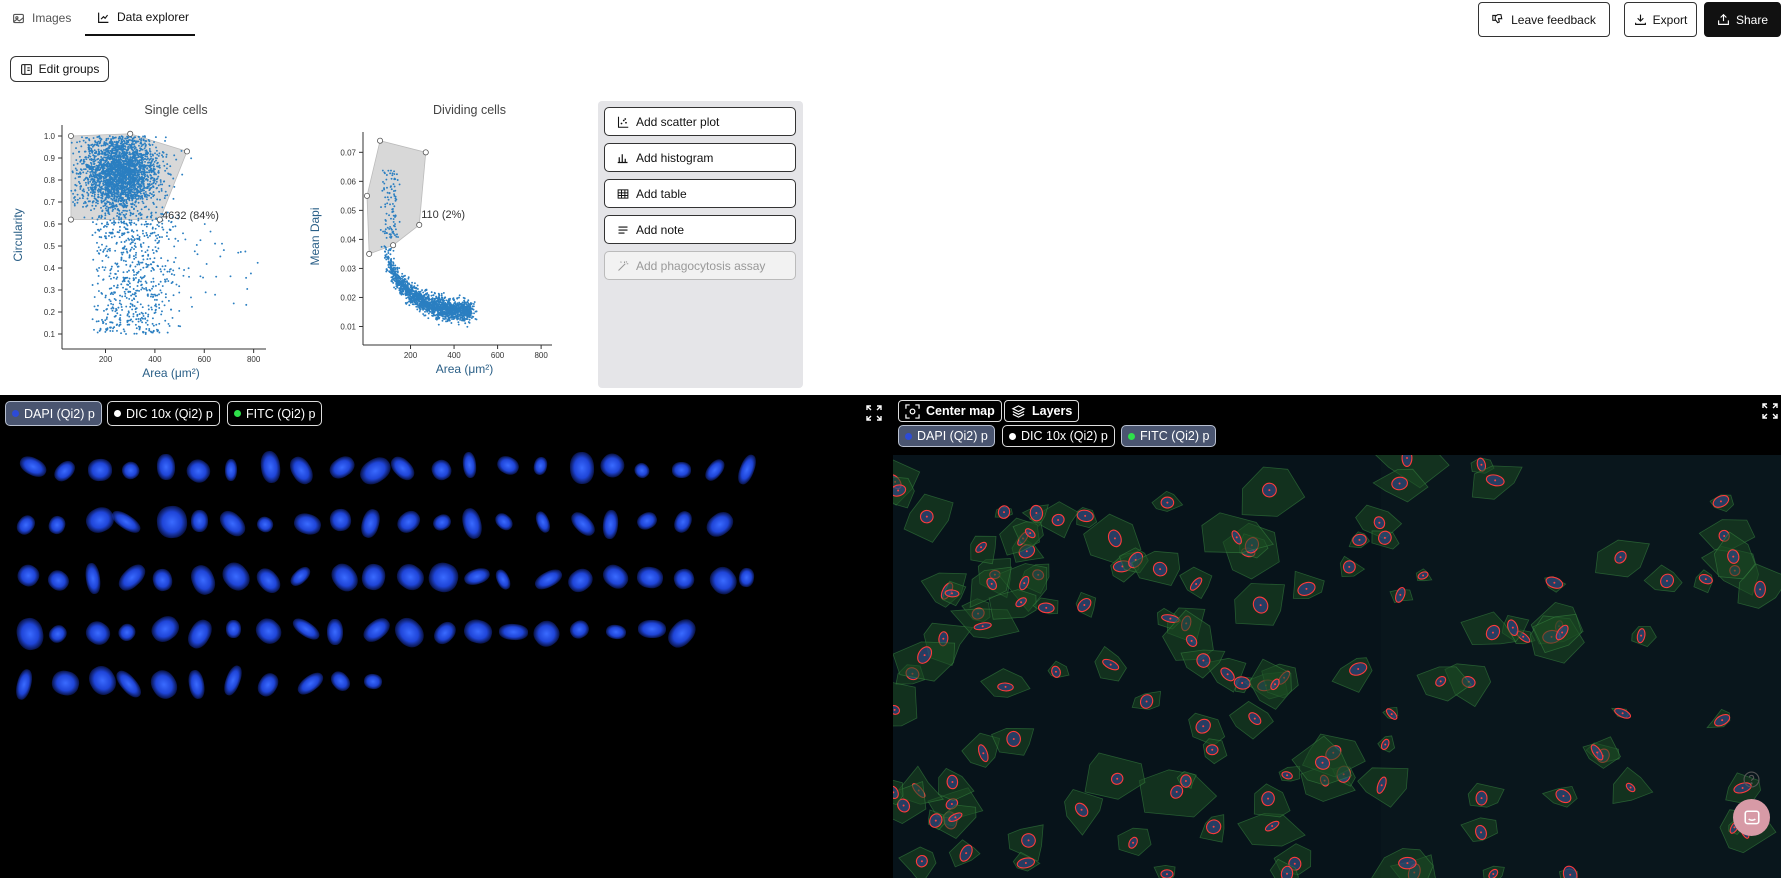 The image size is (1781, 878). What do you see at coordinates (1742, 19) in the screenshot?
I see `share-button: Share` at bounding box center [1742, 19].